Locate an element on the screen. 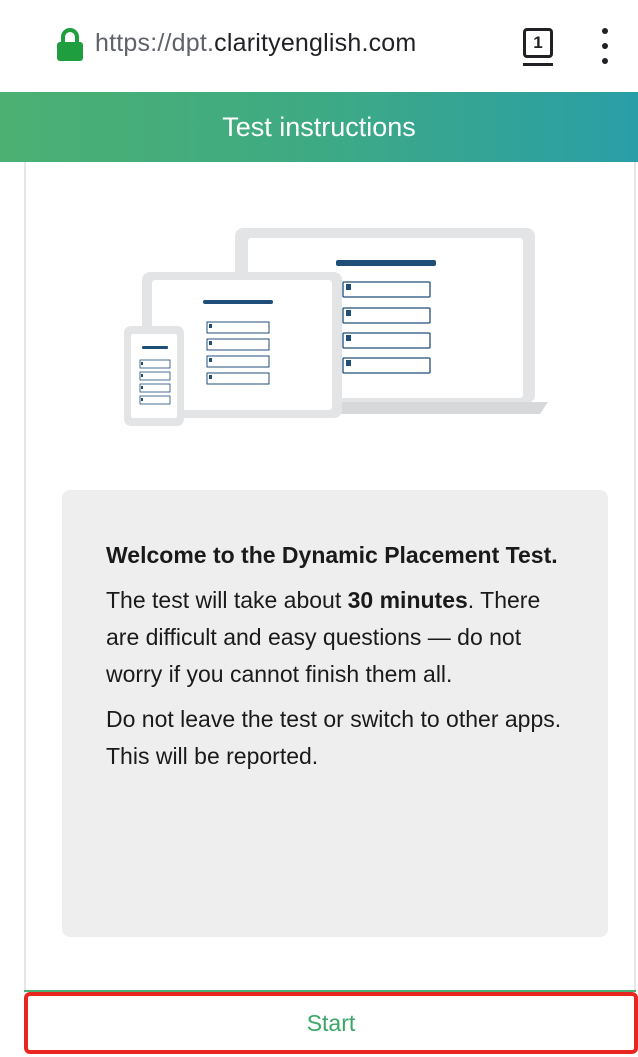 The height and width of the screenshot is (1057, 638). start-button-label: Start is located at coordinates (331, 1022).